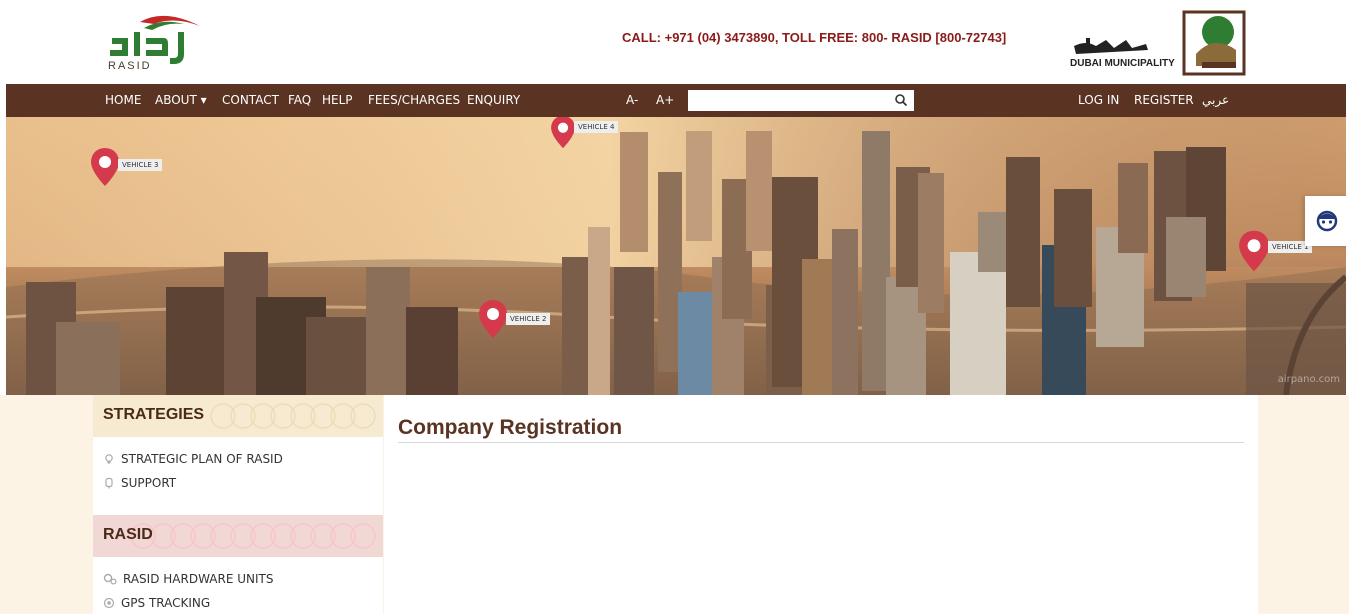  I want to click on lightbulb-icon, so click(109, 459).